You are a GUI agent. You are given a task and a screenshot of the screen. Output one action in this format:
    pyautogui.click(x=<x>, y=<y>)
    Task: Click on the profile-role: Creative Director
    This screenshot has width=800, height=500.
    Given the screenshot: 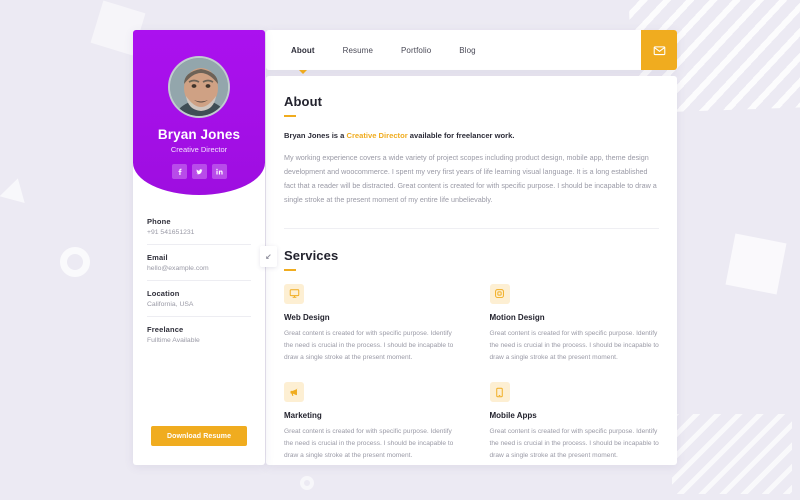 What is the action you would take?
    pyautogui.click(x=199, y=149)
    